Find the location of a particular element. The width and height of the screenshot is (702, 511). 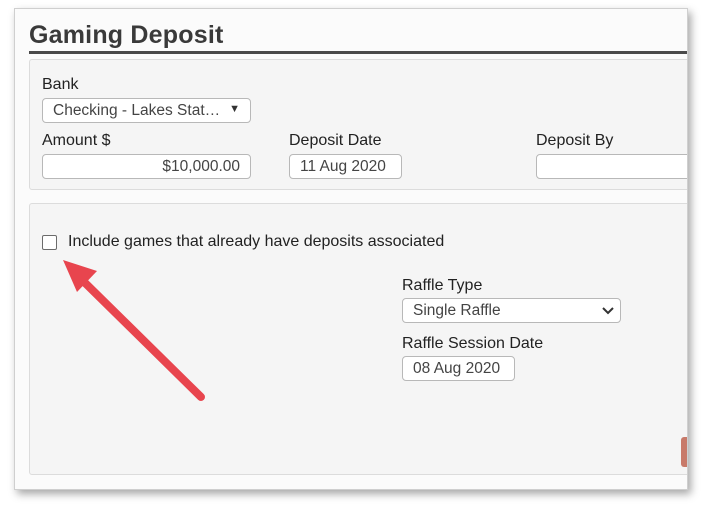

scrollbar-thumb is located at coordinates (684, 452).